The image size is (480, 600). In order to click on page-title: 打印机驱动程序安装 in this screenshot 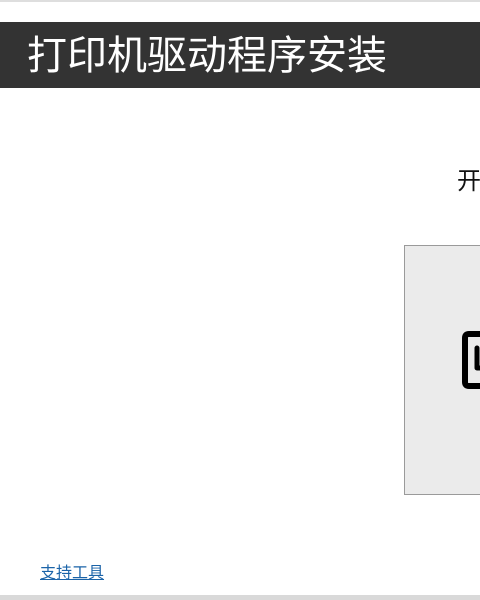, I will do `click(207, 56)`.